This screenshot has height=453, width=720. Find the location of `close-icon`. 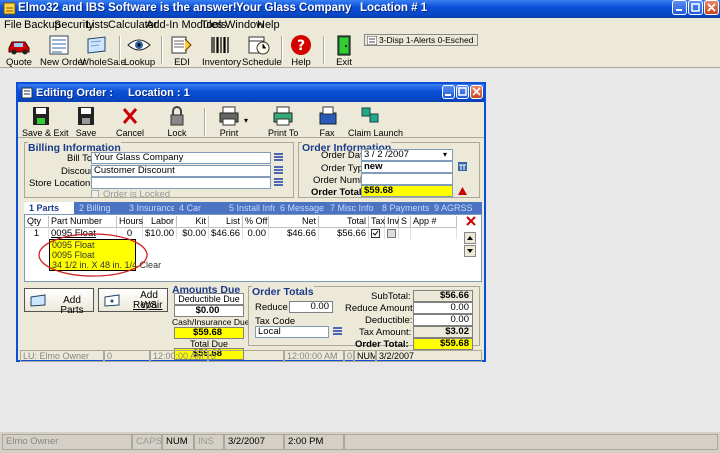

close-icon is located at coordinates (711, 7).